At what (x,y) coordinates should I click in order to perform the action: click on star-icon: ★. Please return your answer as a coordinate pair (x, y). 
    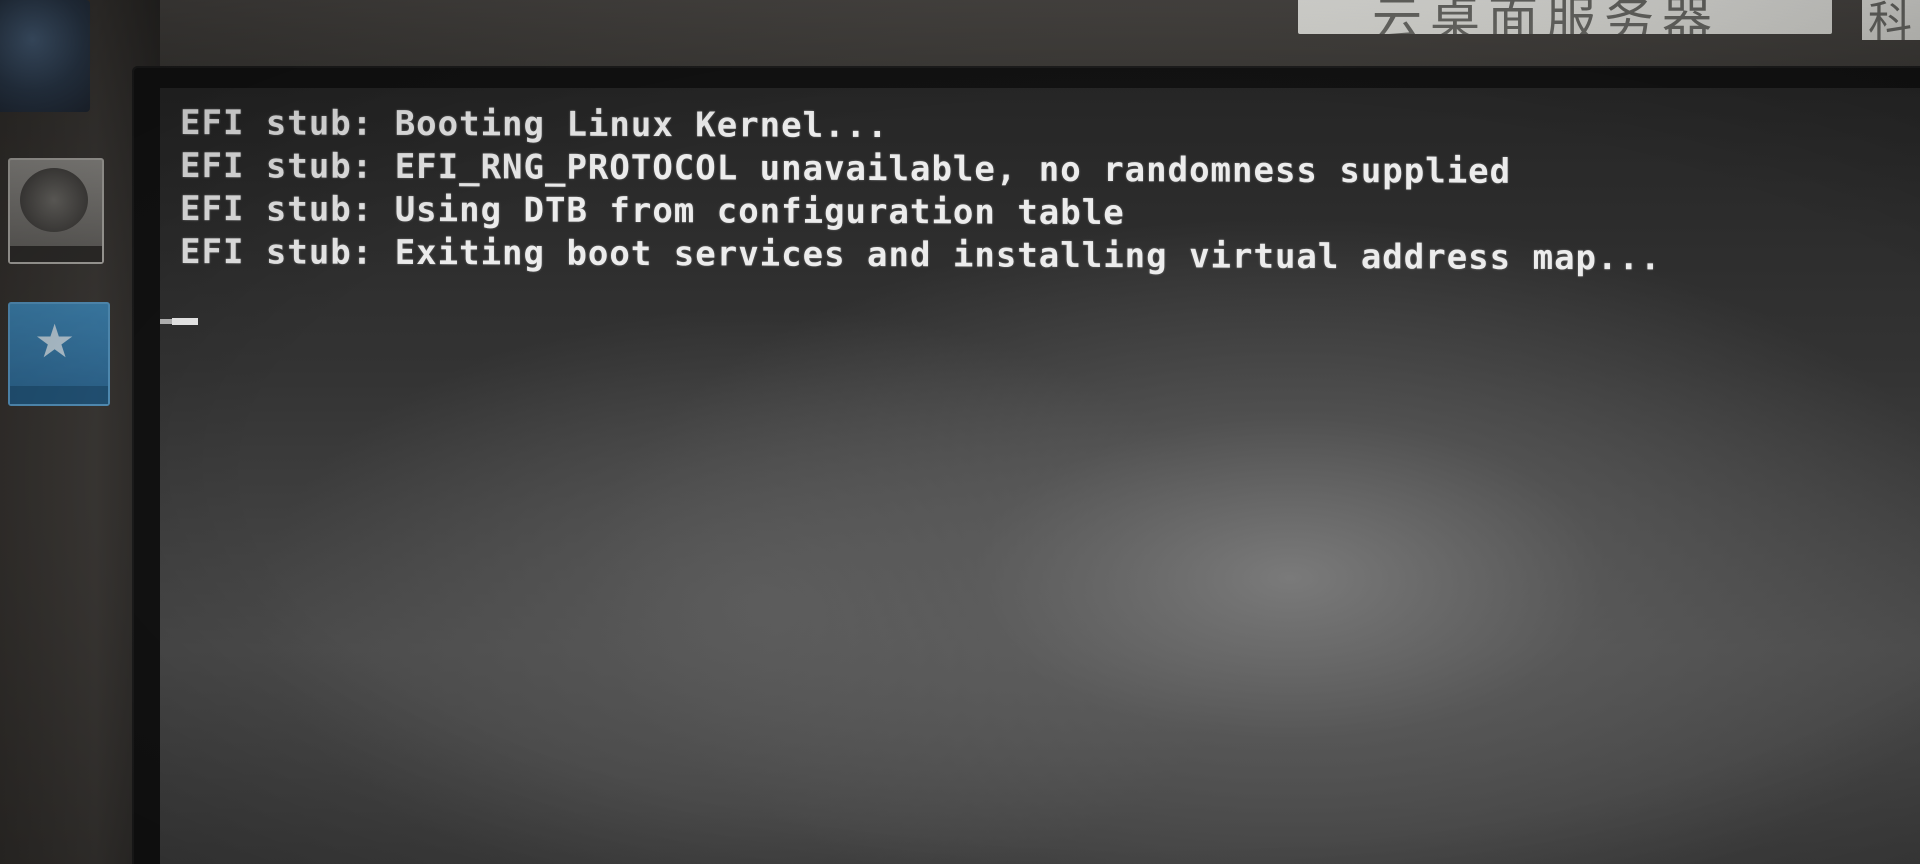
    Looking at the image, I should click on (55, 341).